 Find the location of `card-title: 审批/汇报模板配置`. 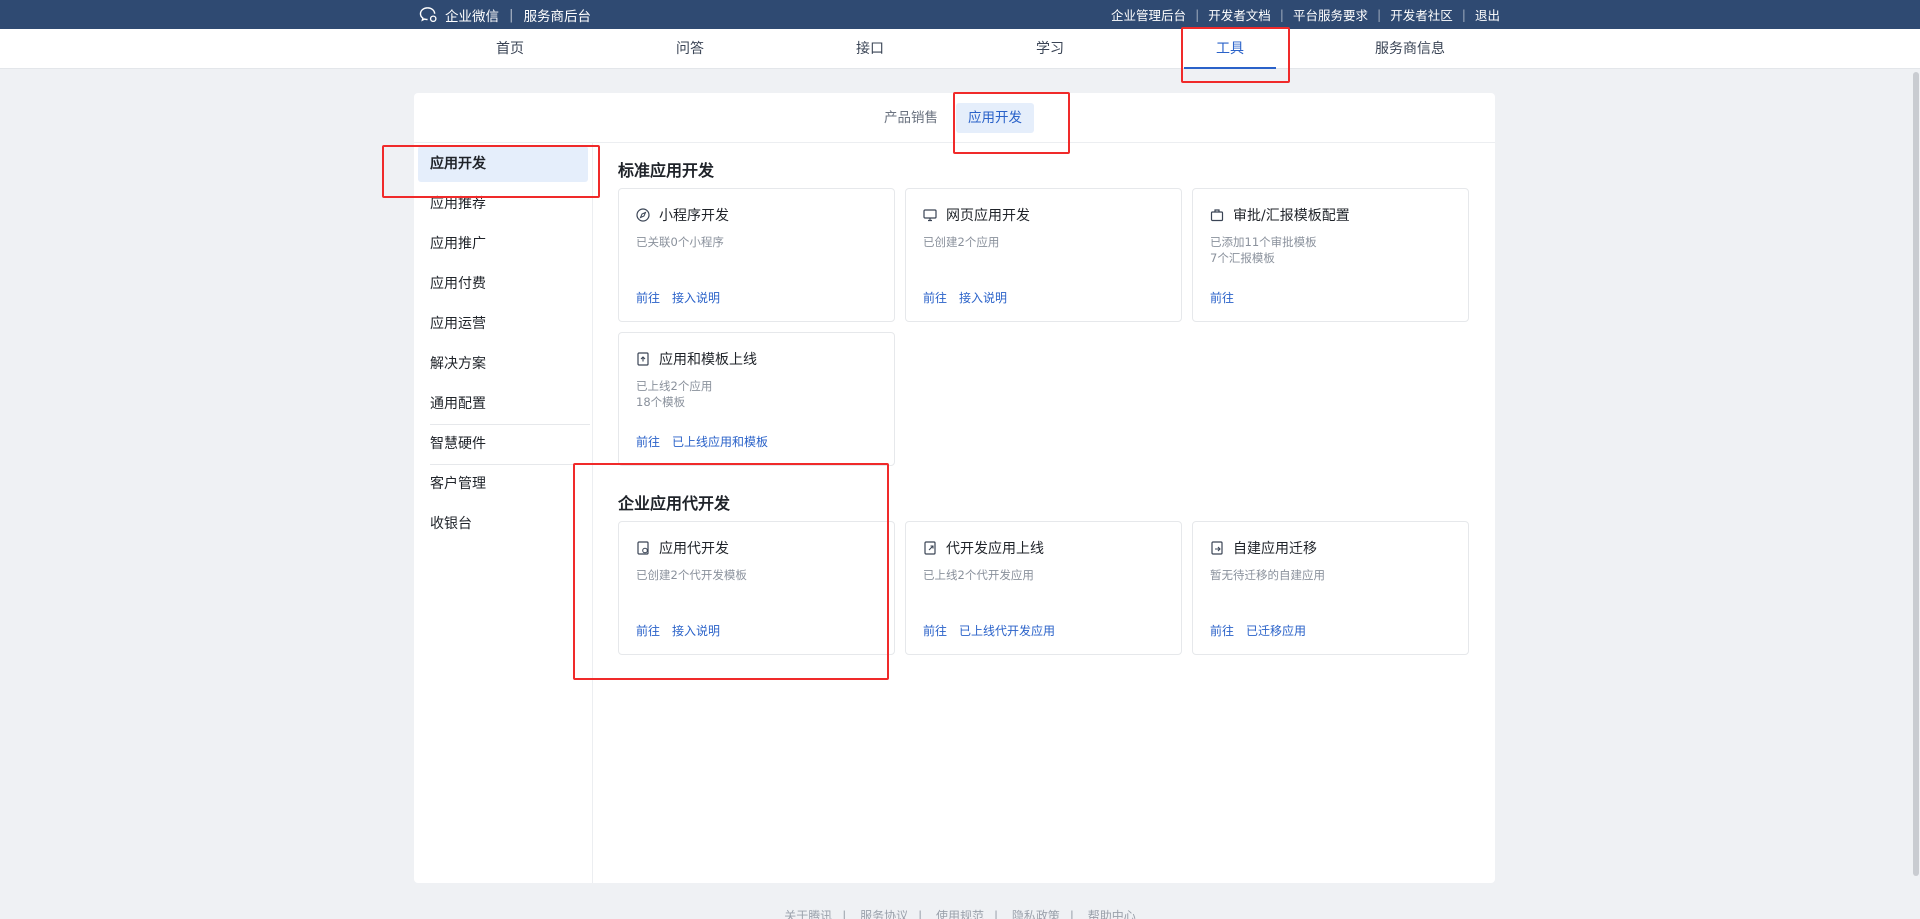

card-title: 审批/汇报模板配置 is located at coordinates (1291, 216).